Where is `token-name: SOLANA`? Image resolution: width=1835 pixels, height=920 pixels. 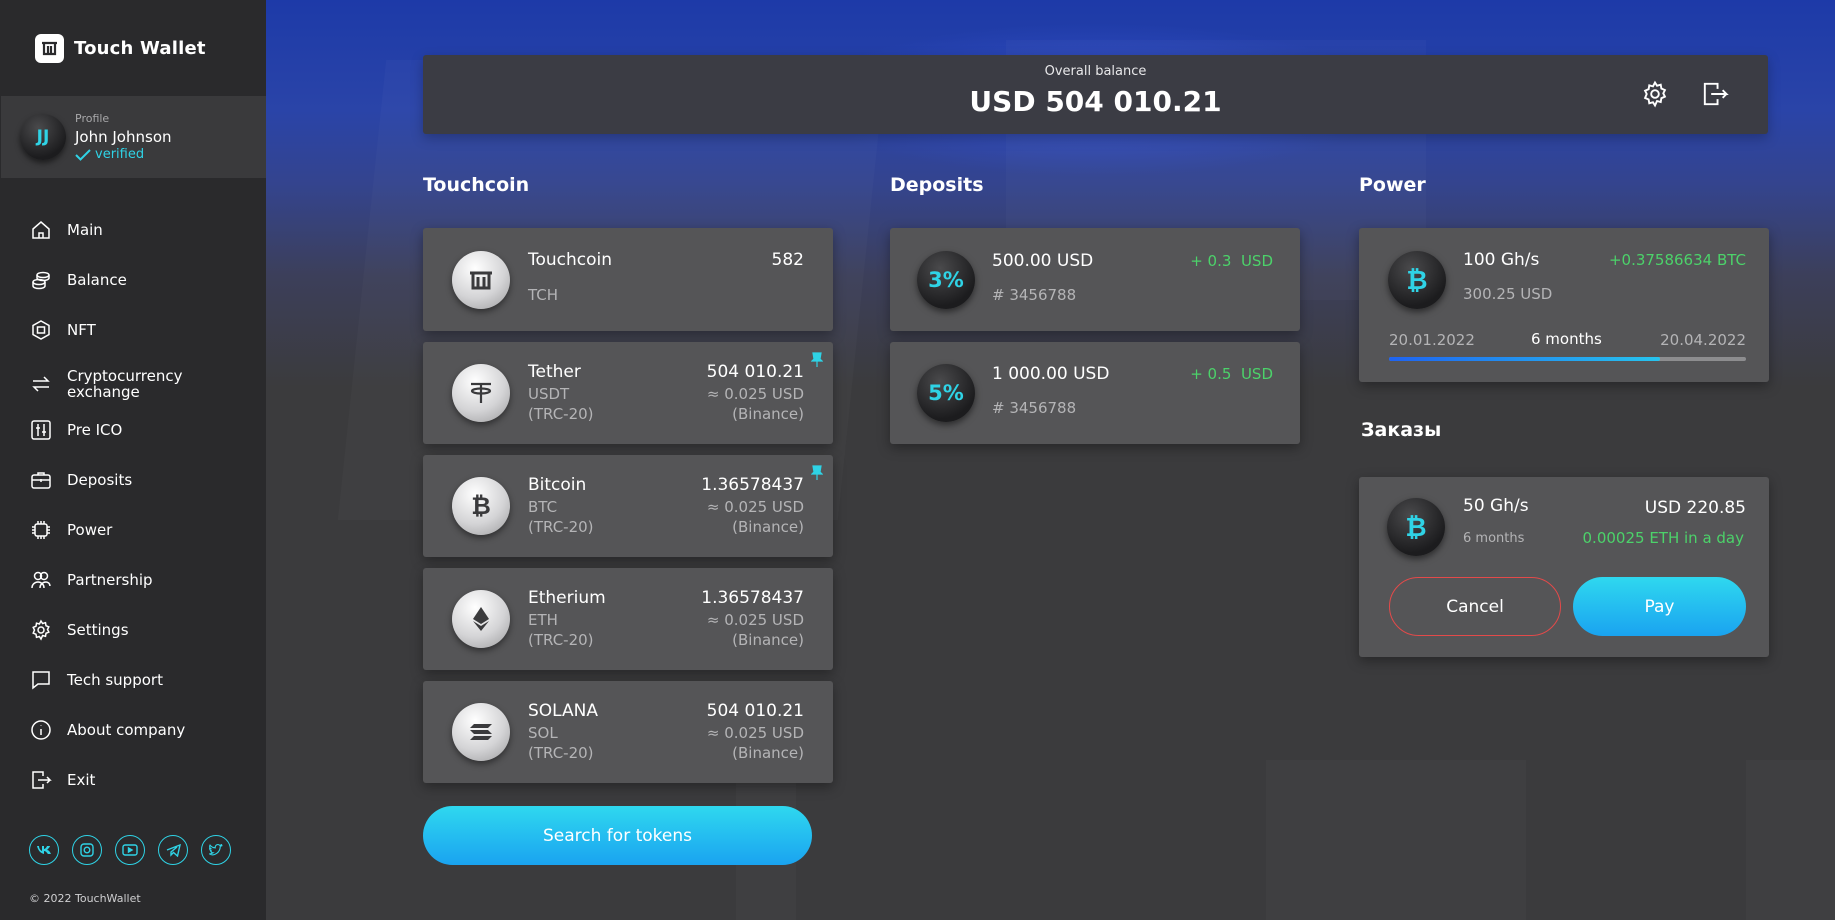
token-name: SOLANA is located at coordinates (563, 711).